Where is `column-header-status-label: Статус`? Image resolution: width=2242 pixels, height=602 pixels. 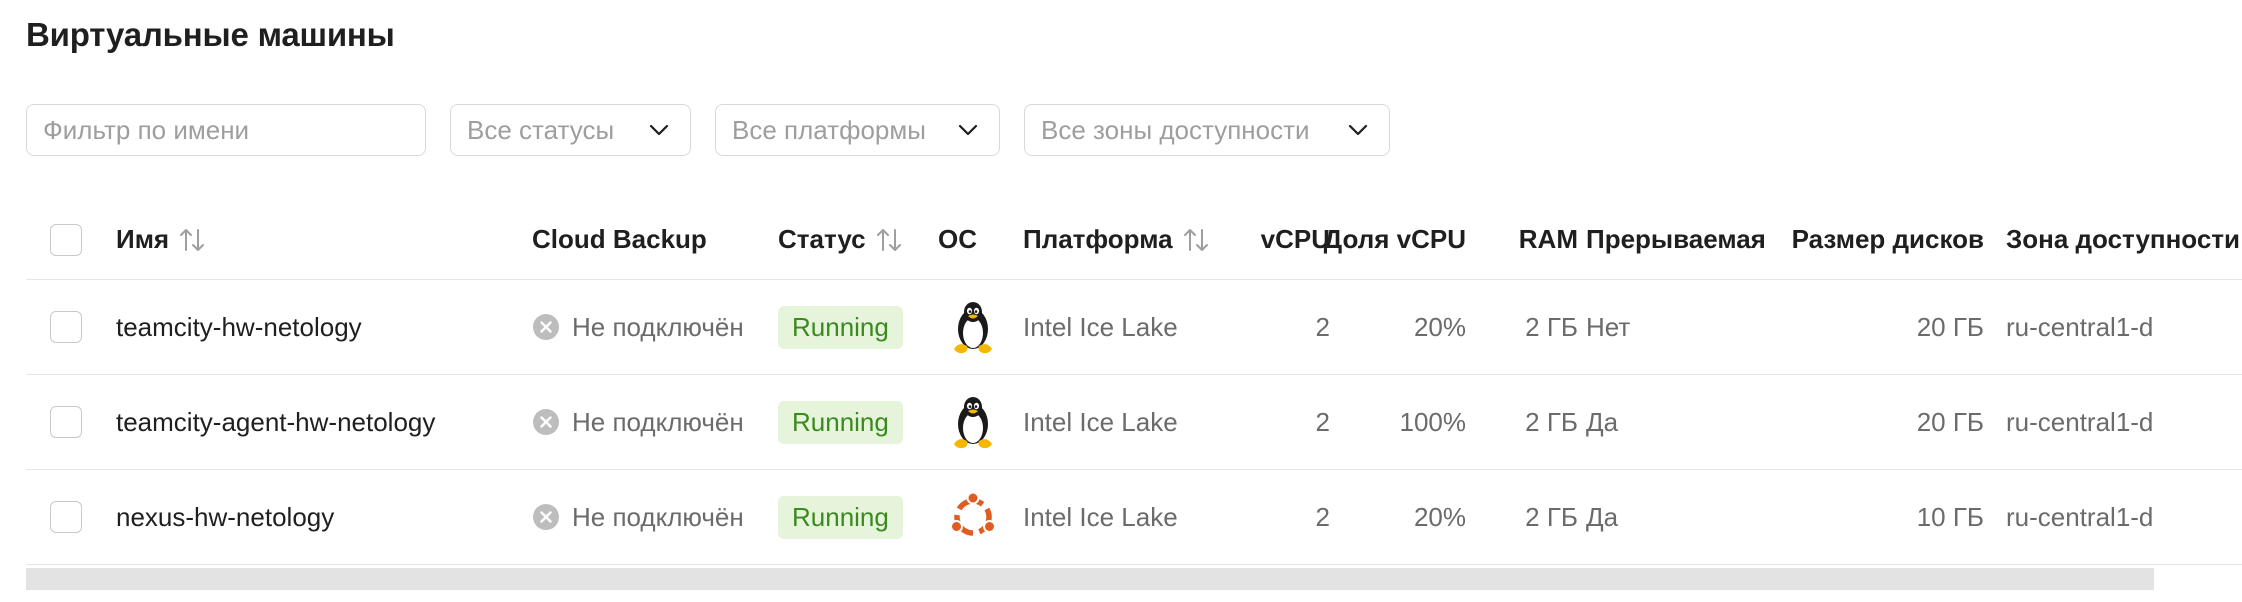
column-header-status-label: Статус is located at coordinates (822, 239).